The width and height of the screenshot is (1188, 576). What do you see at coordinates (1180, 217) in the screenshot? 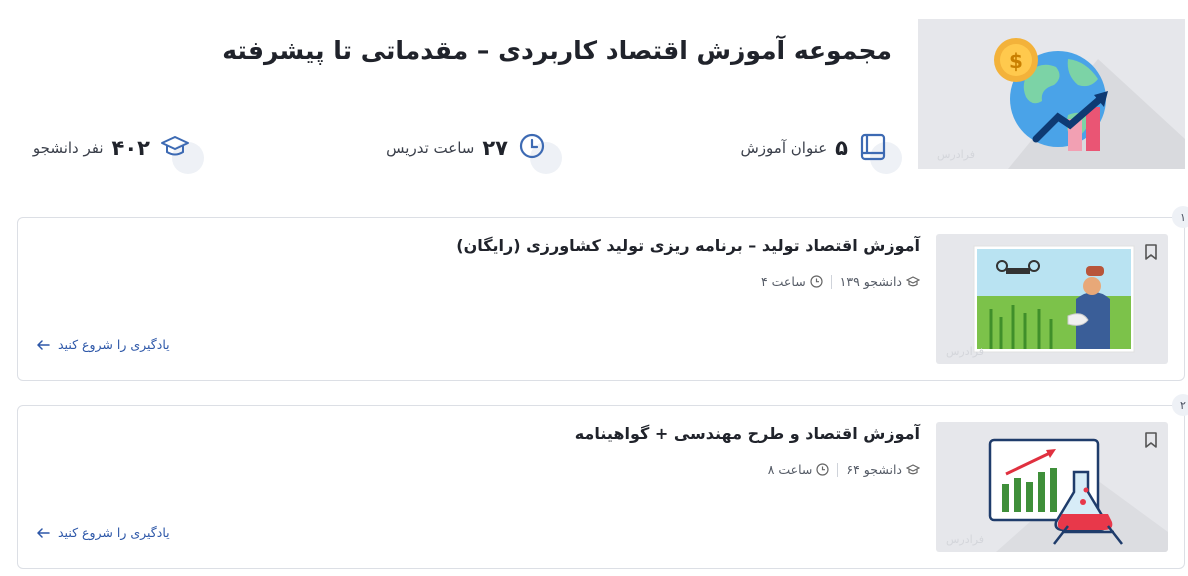
I see `course-index-badge: ۱` at bounding box center [1180, 217].